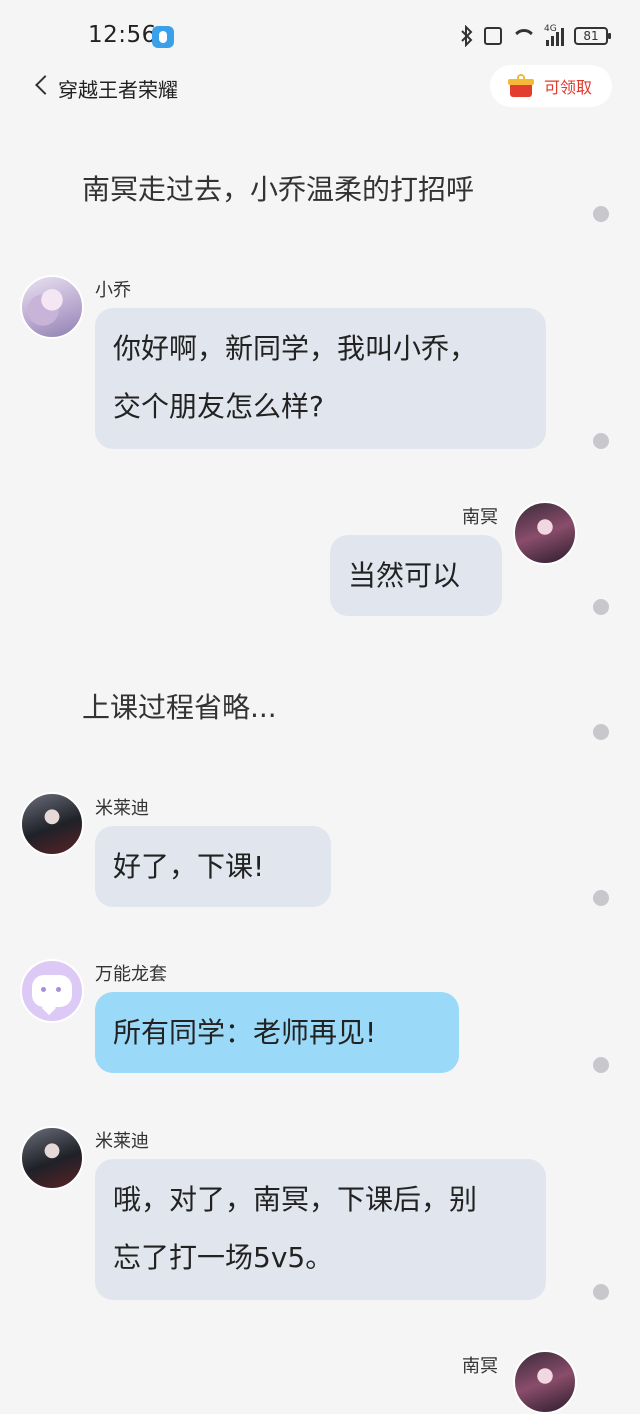 The height and width of the screenshot is (1414, 640). Describe the element at coordinates (42, 85) in the screenshot. I see `back-chevron-icon` at that location.